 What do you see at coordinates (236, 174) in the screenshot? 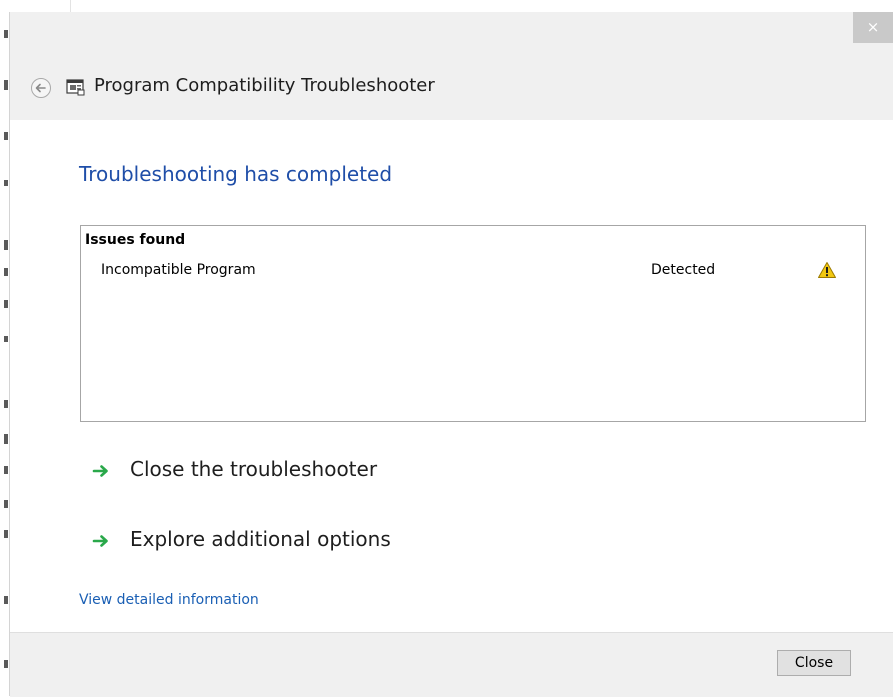
I see `page-title: Troubleshooting has completed` at bounding box center [236, 174].